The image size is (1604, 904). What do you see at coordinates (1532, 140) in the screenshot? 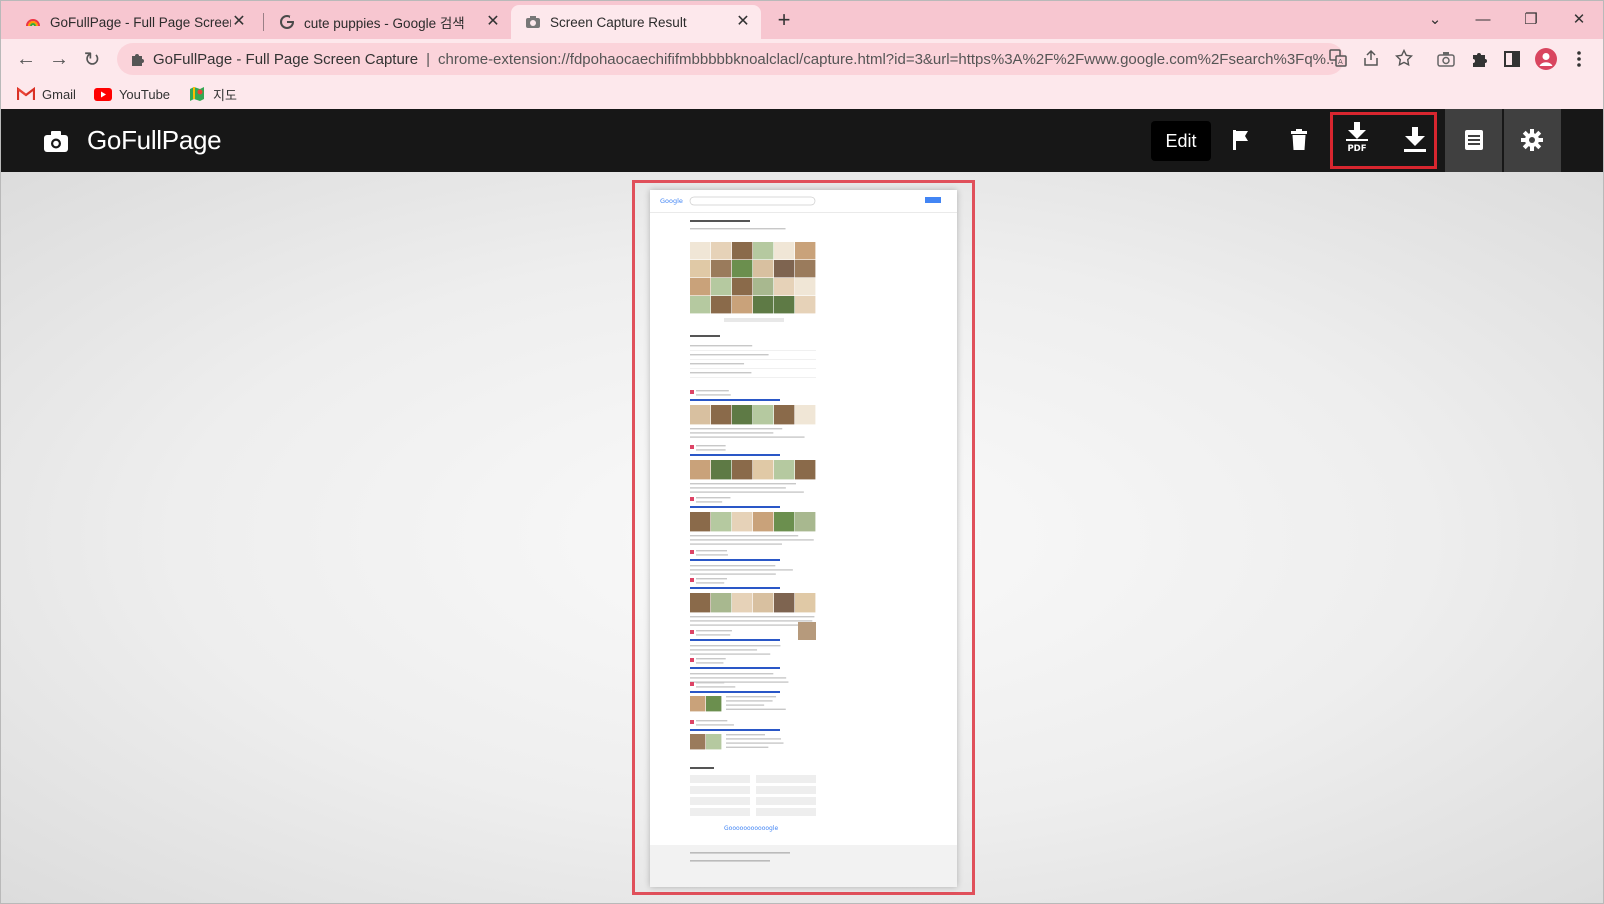
I see `gear-icon` at bounding box center [1532, 140].